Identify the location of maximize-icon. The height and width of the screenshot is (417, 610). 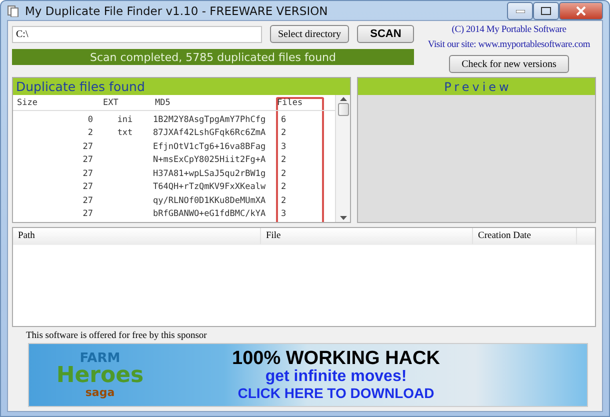
(546, 11).